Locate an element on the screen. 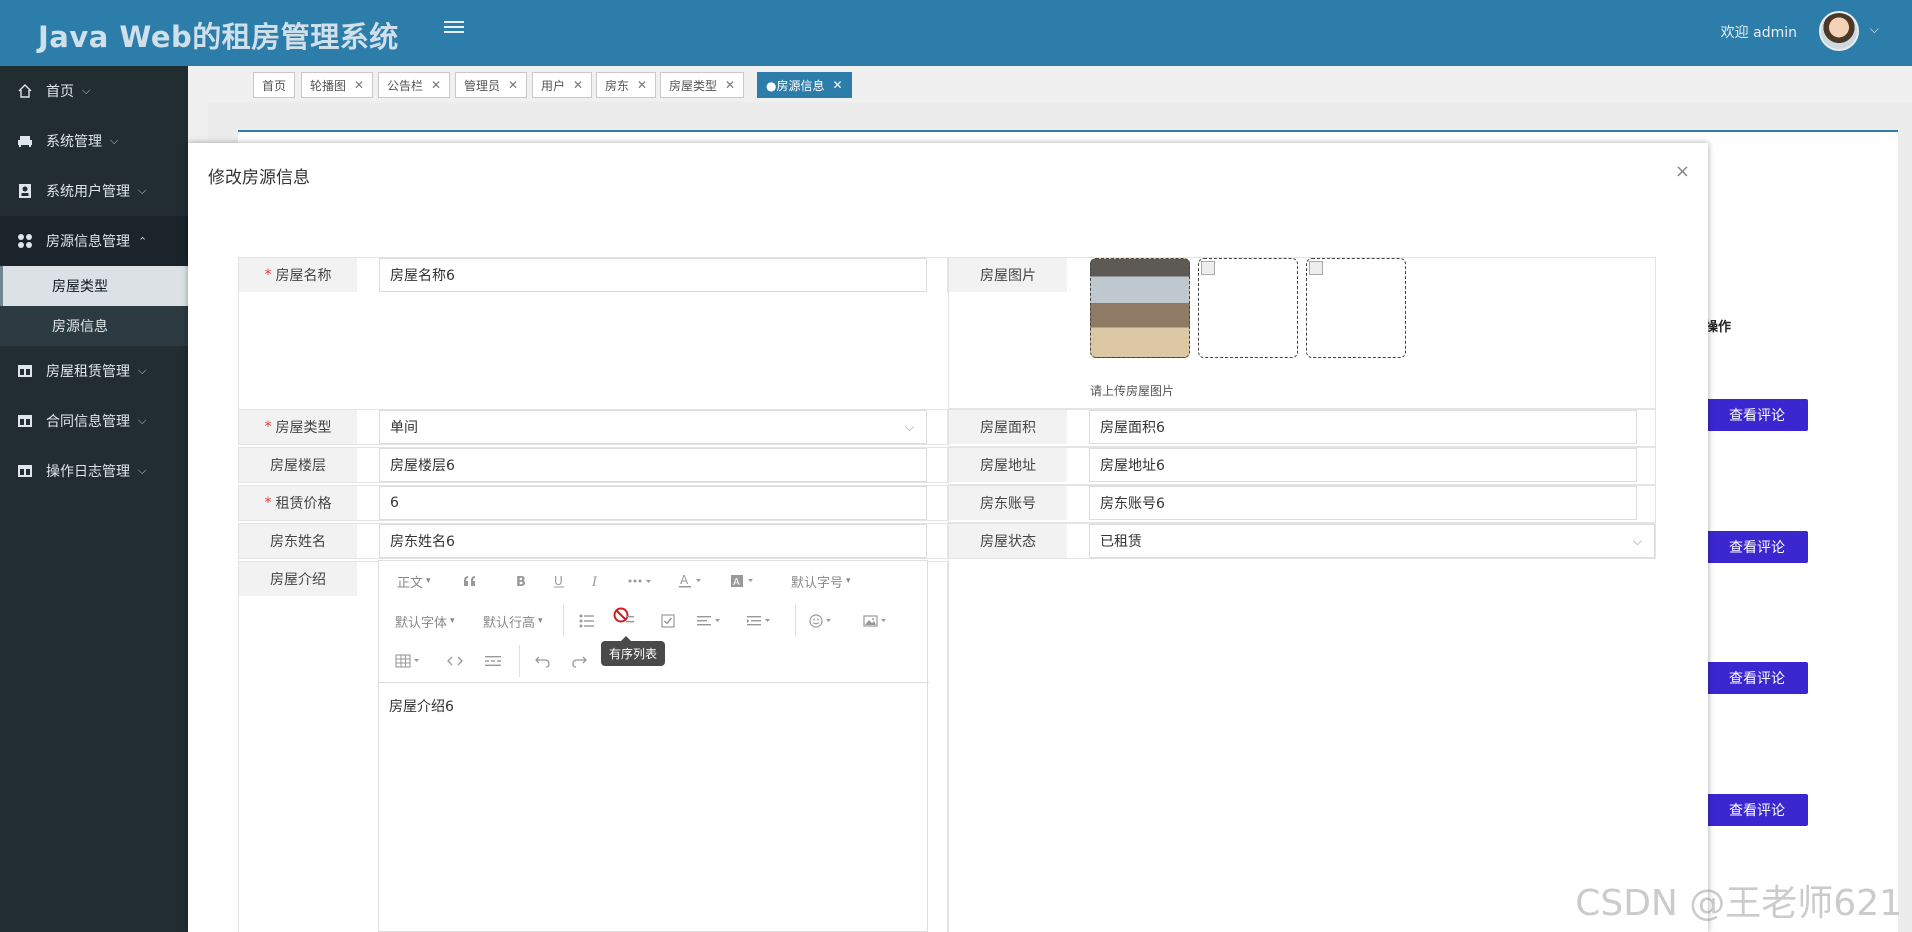 The height and width of the screenshot is (932, 1912). tab-bar: 首页 轮播图 ✕ 公告栏 ✕ 管理员 ✕ 用户 ✕ 房东 ✕ 房屋类型 ✕ ●房源信息 ✕ is located at coordinates (1060, 85).